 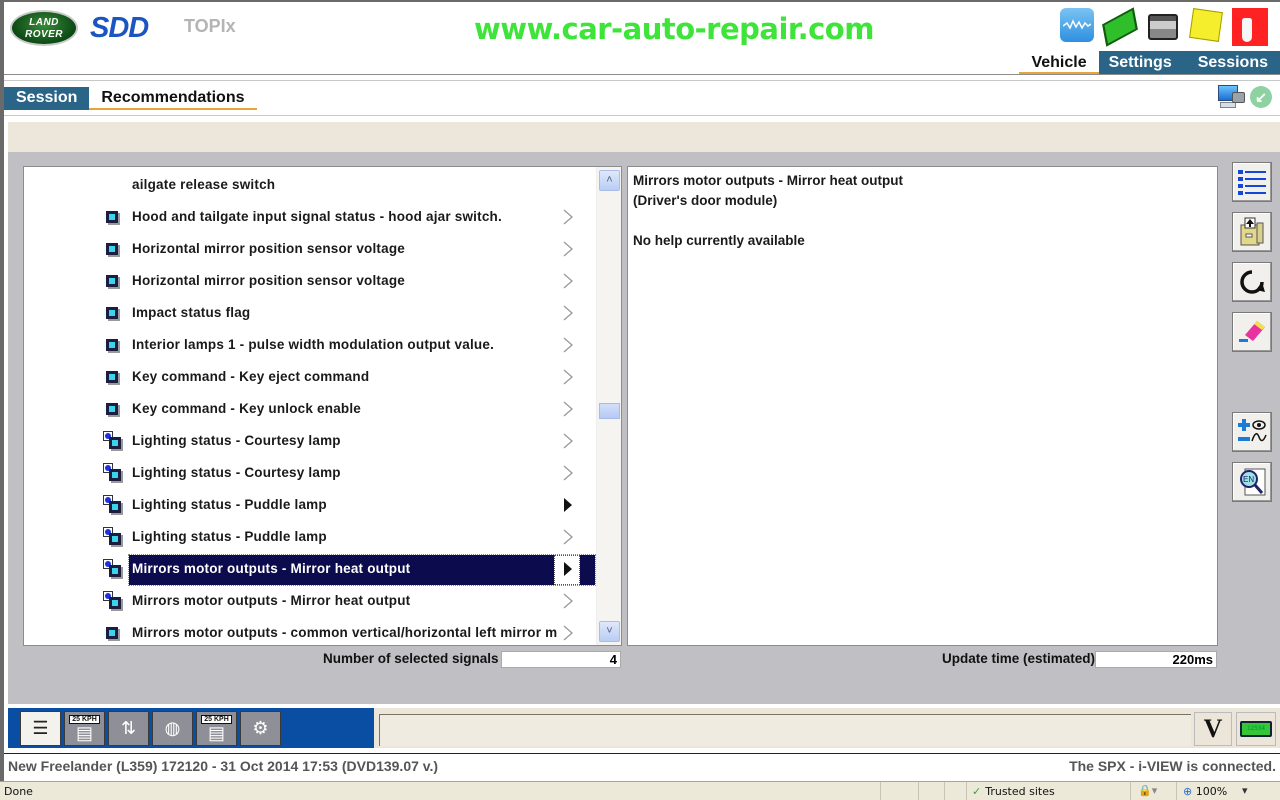 I want to click on selected-signals-value: 4, so click(x=561, y=659).